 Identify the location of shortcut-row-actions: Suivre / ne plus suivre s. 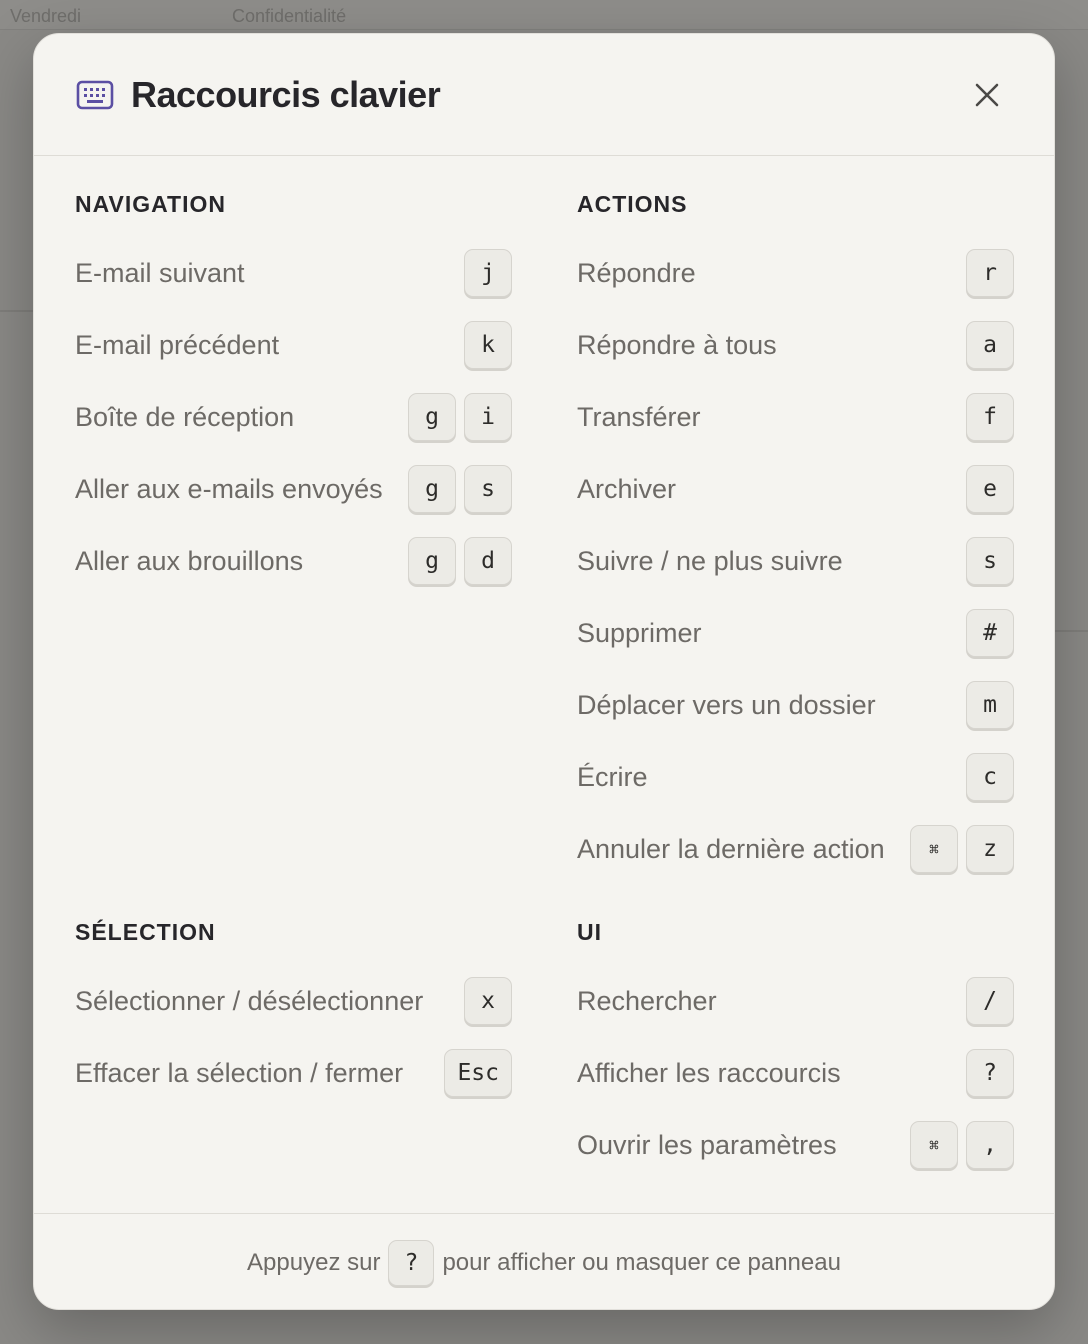
(795, 561).